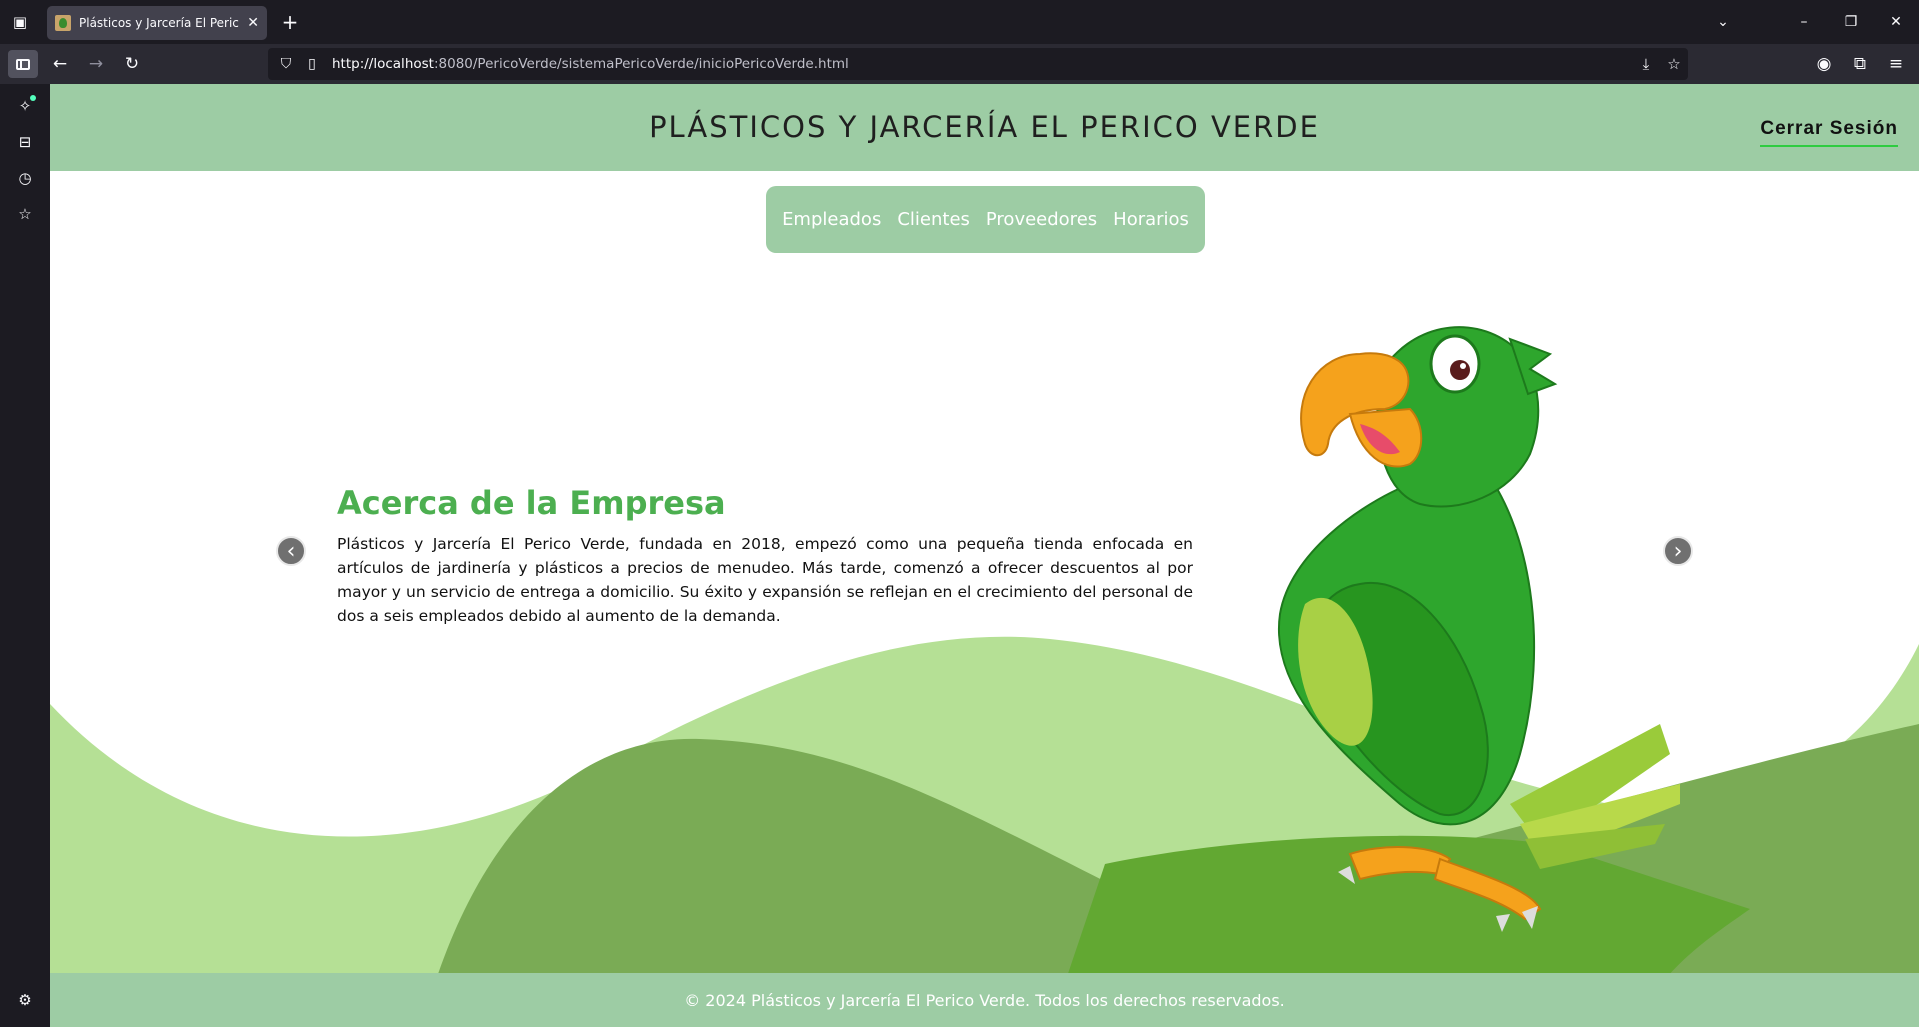 The image size is (1919, 1027). What do you see at coordinates (1896, 64) in the screenshot?
I see `menu-icon: ≡` at bounding box center [1896, 64].